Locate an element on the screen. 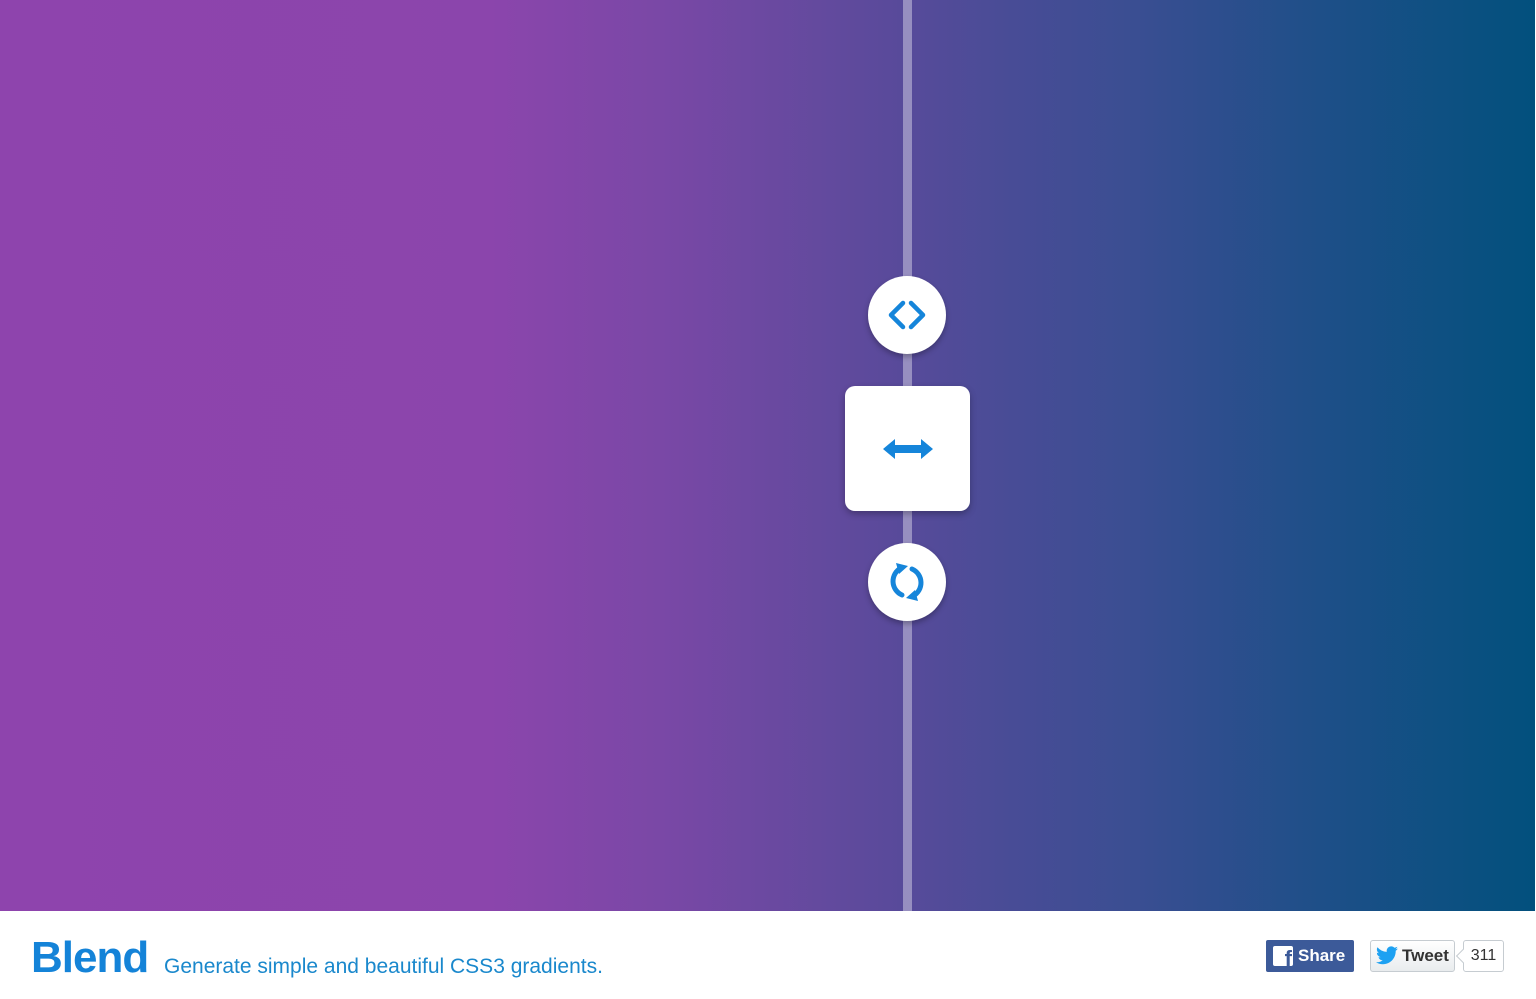 Image resolution: width=1536 pixels, height=999 pixels. tweet-count: 311 is located at coordinates (1483, 956).